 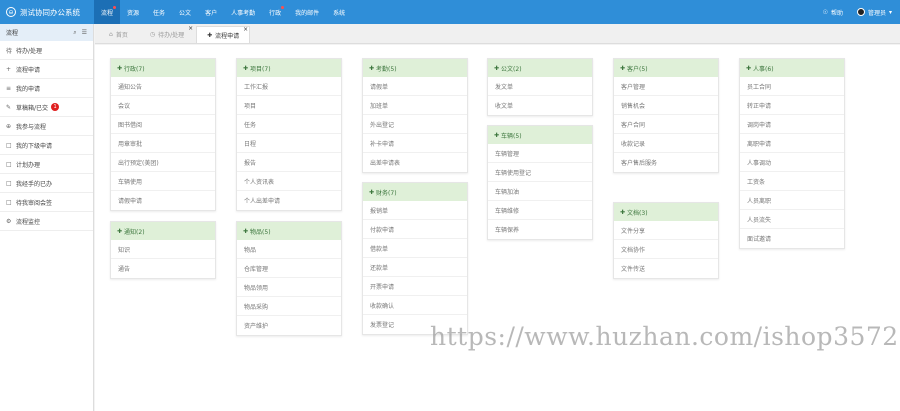 I want to click on process-link: 日程, so click(x=289, y=143).